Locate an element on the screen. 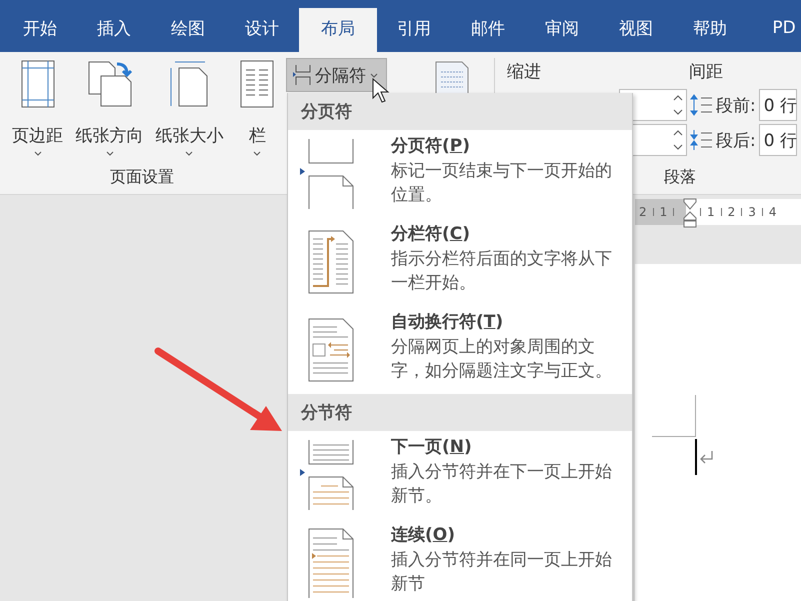 The width and height of the screenshot is (801, 601). menu-item: 自动换行符(T) 分隔网页上的对象周围的文字，如分隔题注文字与正文。 is located at coordinates (460, 350).